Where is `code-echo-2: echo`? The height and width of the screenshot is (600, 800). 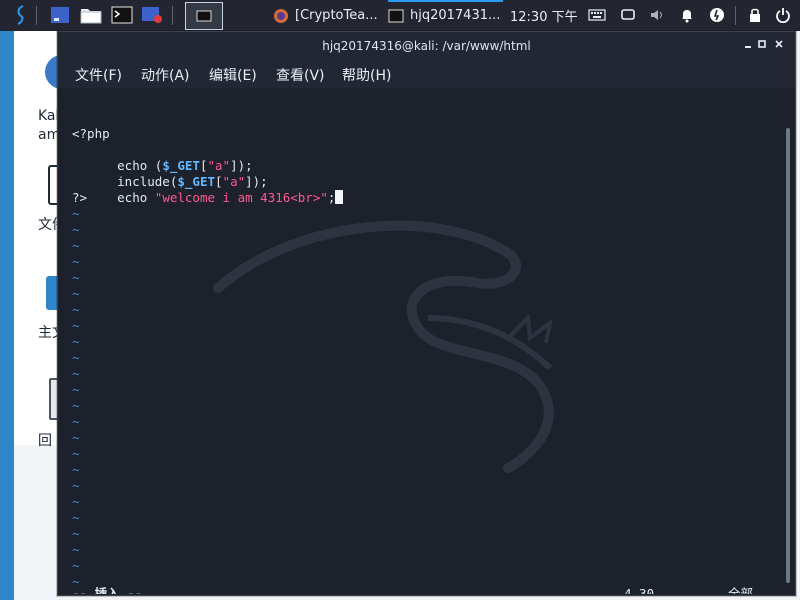 code-echo-2: echo is located at coordinates (136, 197).